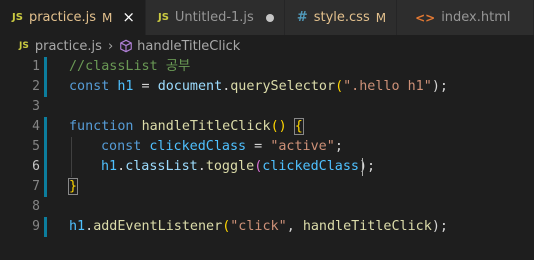 The image size is (534, 260). Describe the element at coordinates (101, 126) in the screenshot. I see `keyword: function` at that location.